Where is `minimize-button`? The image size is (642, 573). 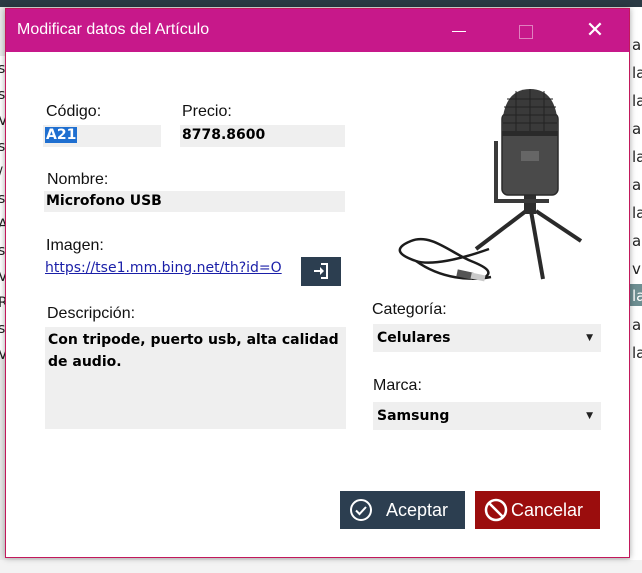
minimize-button is located at coordinates (459, 30).